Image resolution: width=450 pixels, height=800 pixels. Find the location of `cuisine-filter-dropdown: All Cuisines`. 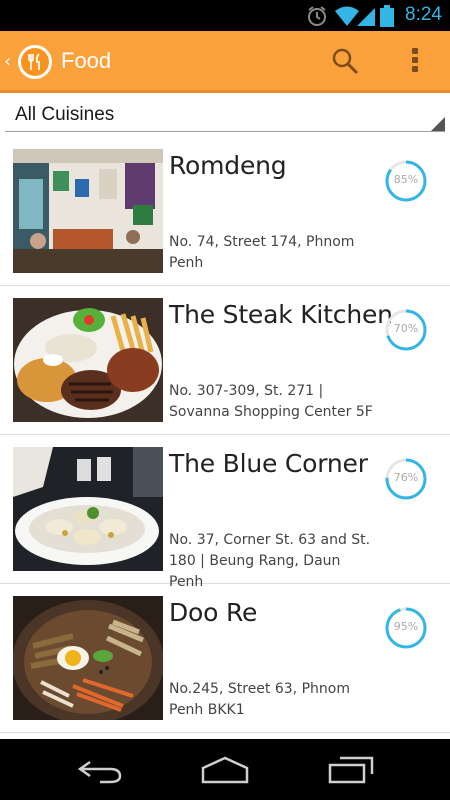

cuisine-filter-dropdown: All Cuisines is located at coordinates (225, 113).